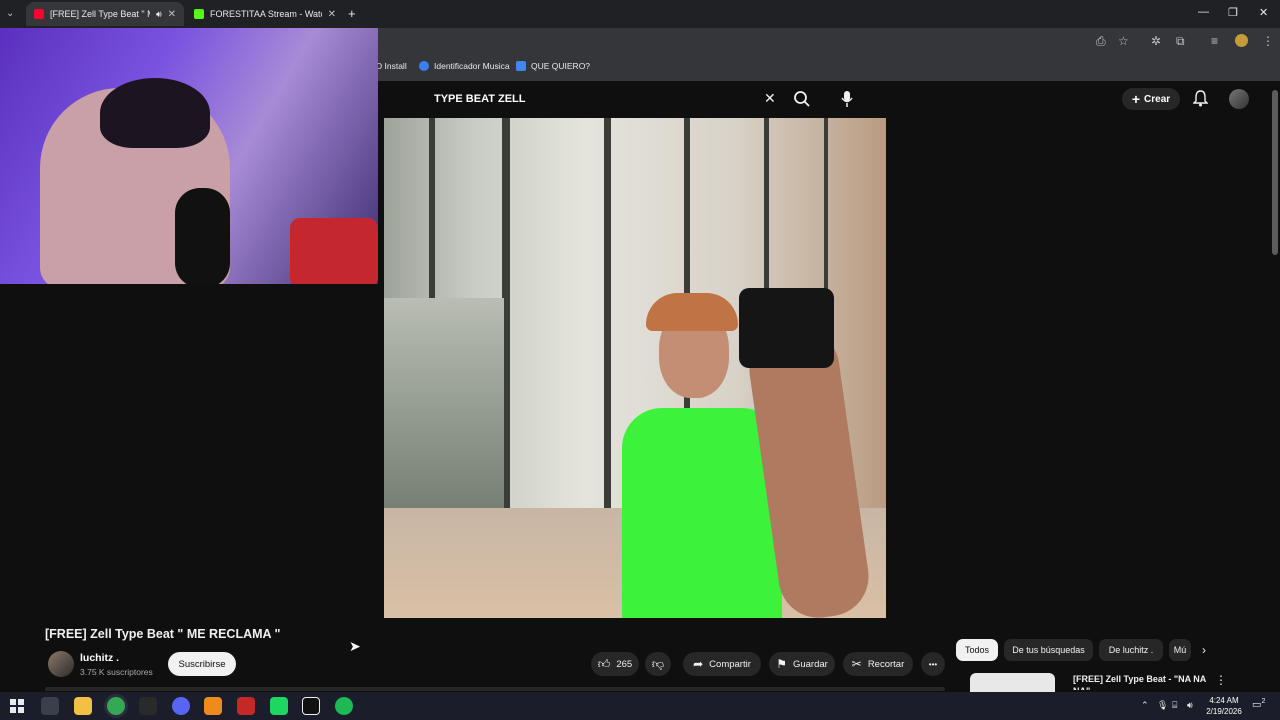 The height and width of the screenshot is (720, 1280). Describe the element at coordinates (1275, 172) in the screenshot. I see `scrollbar-thumb` at that location.